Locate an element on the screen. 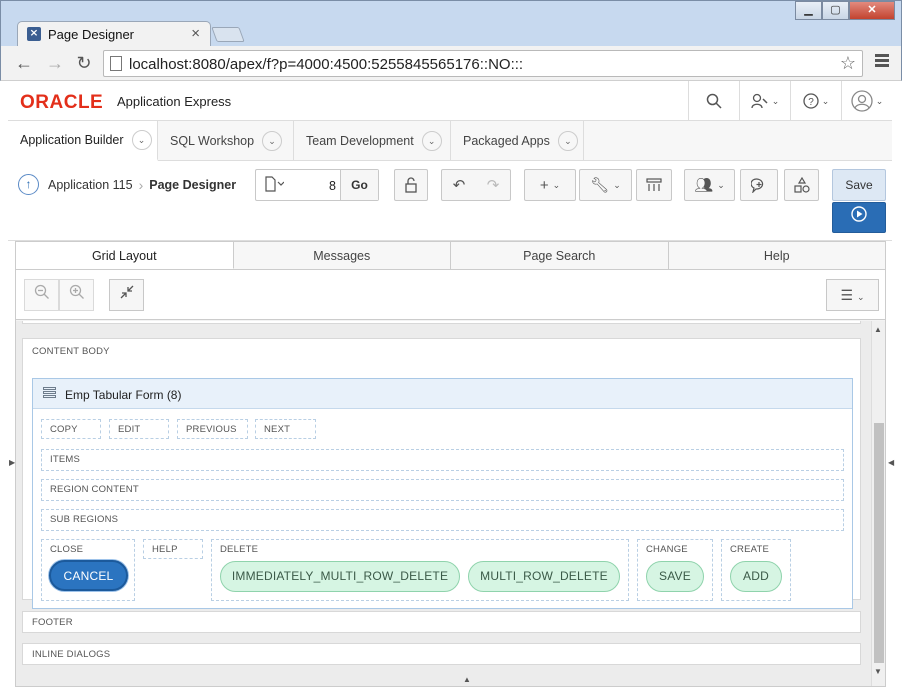  slot-label: DELETE is located at coordinates (239, 549).